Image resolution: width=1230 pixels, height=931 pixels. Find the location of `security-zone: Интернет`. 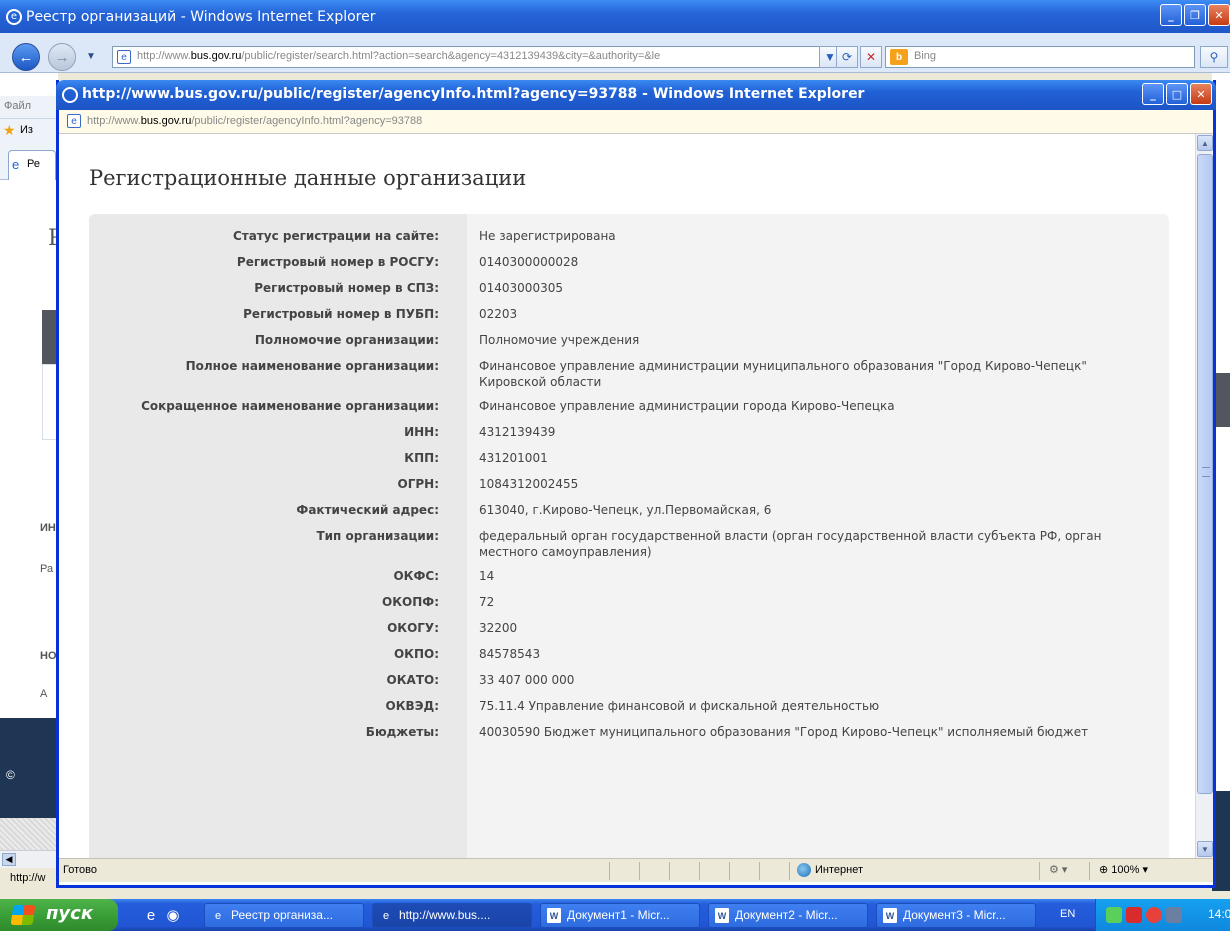

security-zone: Интернет is located at coordinates (830, 870).